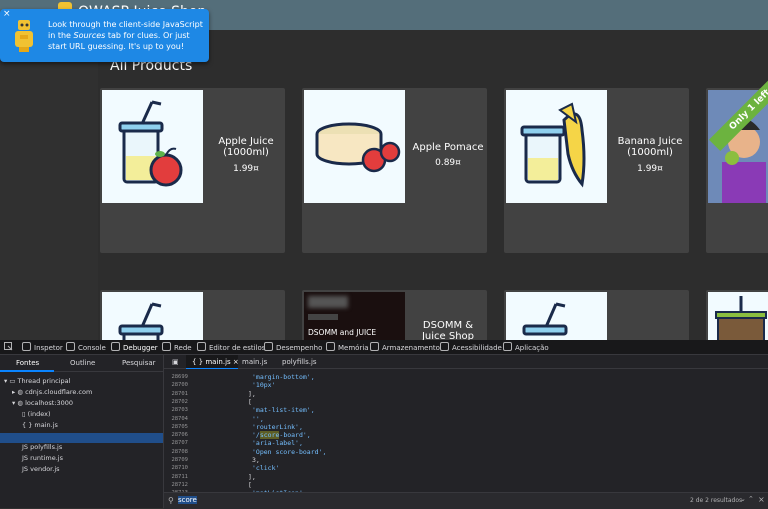 This screenshot has height=509, width=768. I want to click on tab-storage: Armazenamento, so click(405, 347).